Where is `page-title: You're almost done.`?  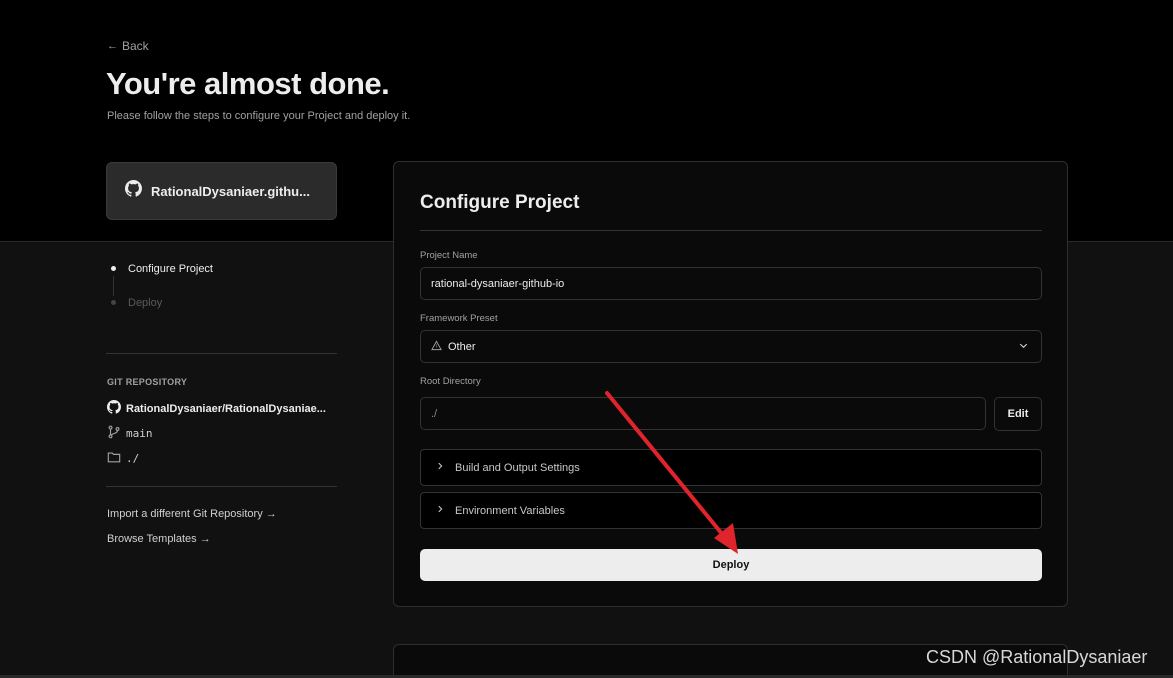
page-title: You're almost done. is located at coordinates (248, 83).